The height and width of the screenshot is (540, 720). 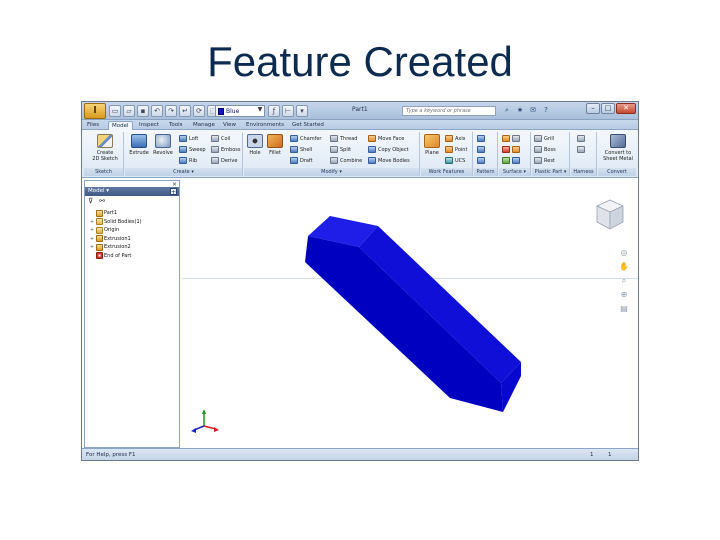 I want to click on ucs-button: UCS, so click(x=455, y=160).